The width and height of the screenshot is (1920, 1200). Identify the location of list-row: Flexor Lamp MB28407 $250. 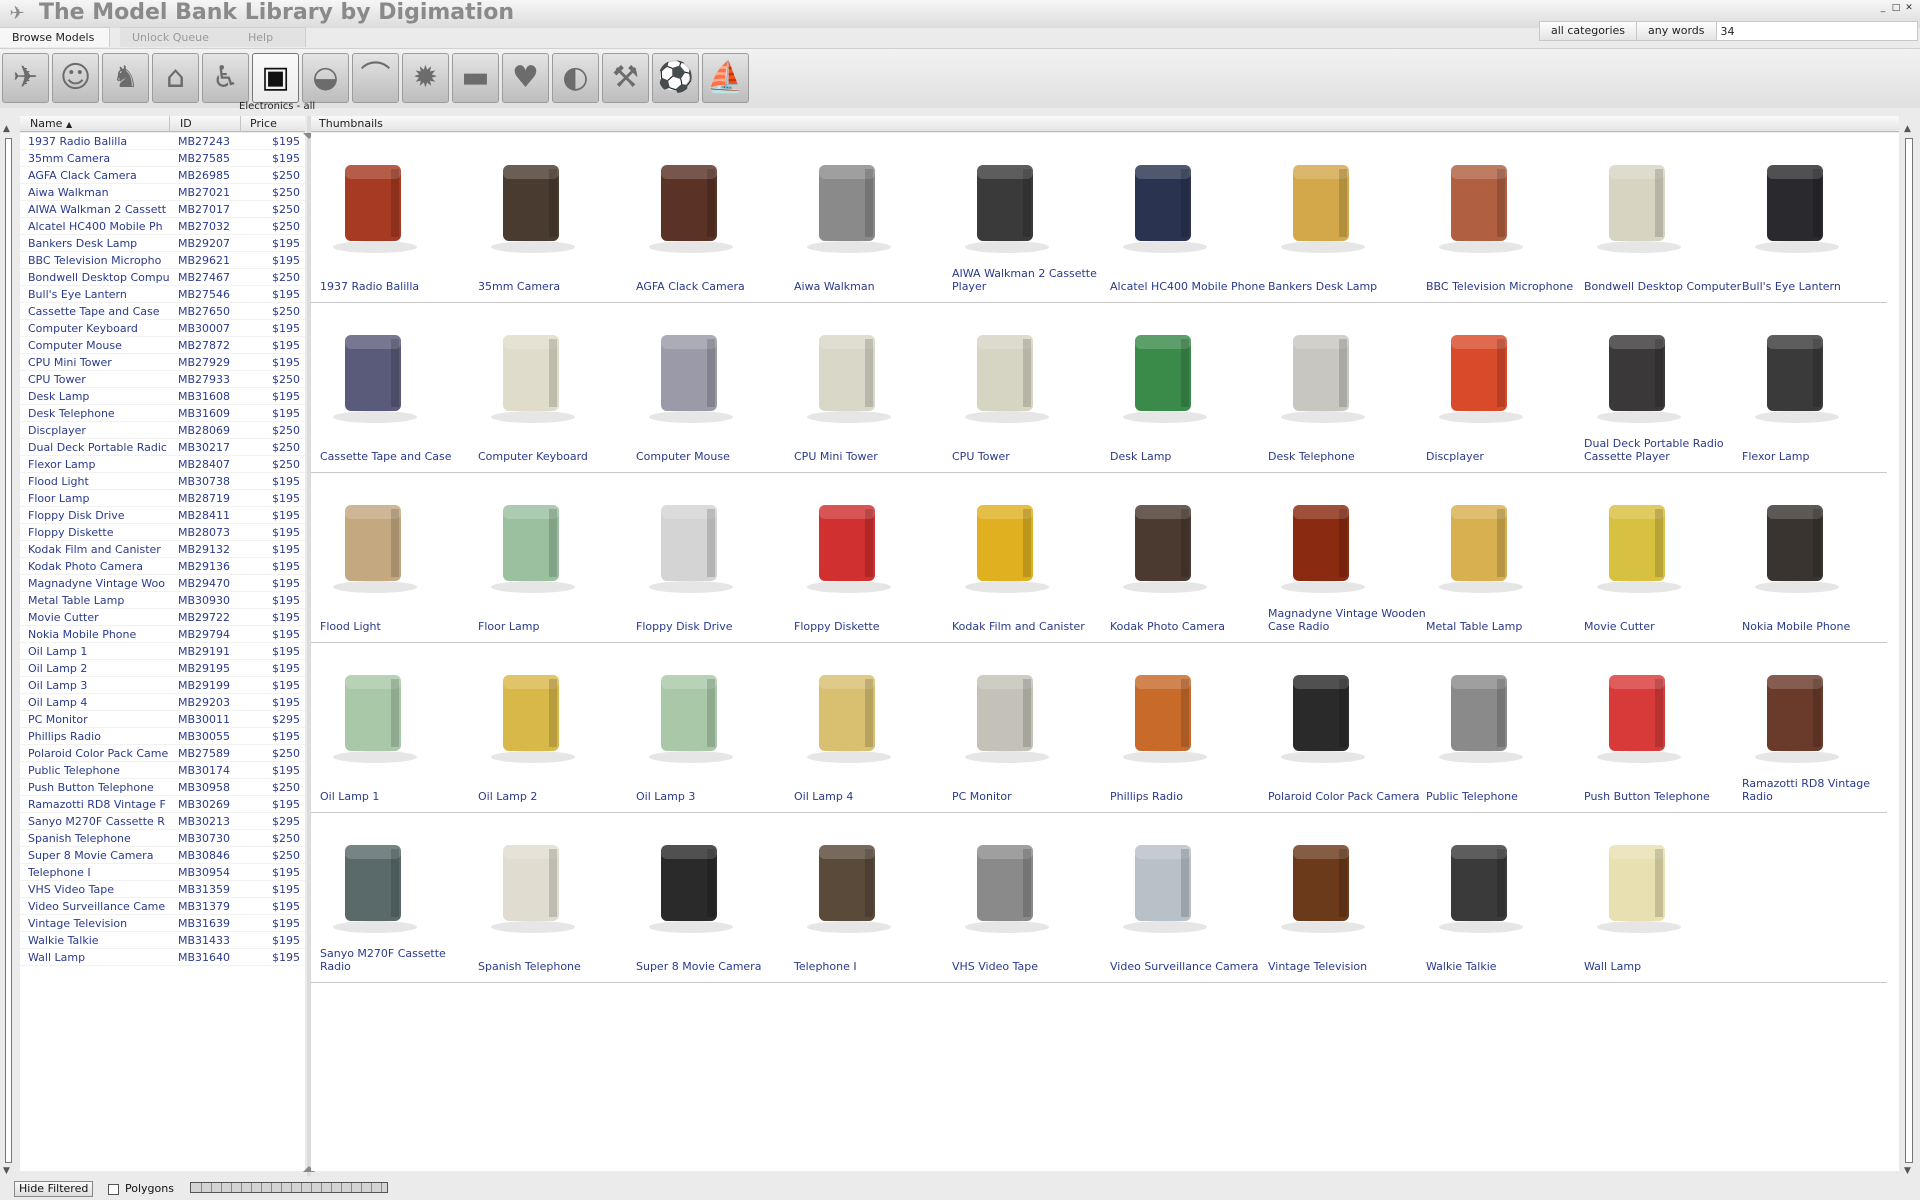
(162, 464).